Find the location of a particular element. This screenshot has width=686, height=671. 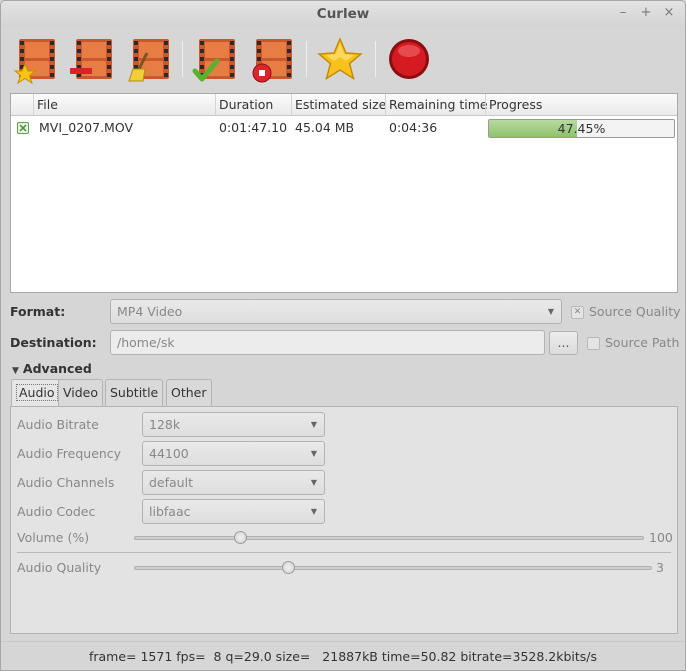

tab-video: Video is located at coordinates (81, 392).